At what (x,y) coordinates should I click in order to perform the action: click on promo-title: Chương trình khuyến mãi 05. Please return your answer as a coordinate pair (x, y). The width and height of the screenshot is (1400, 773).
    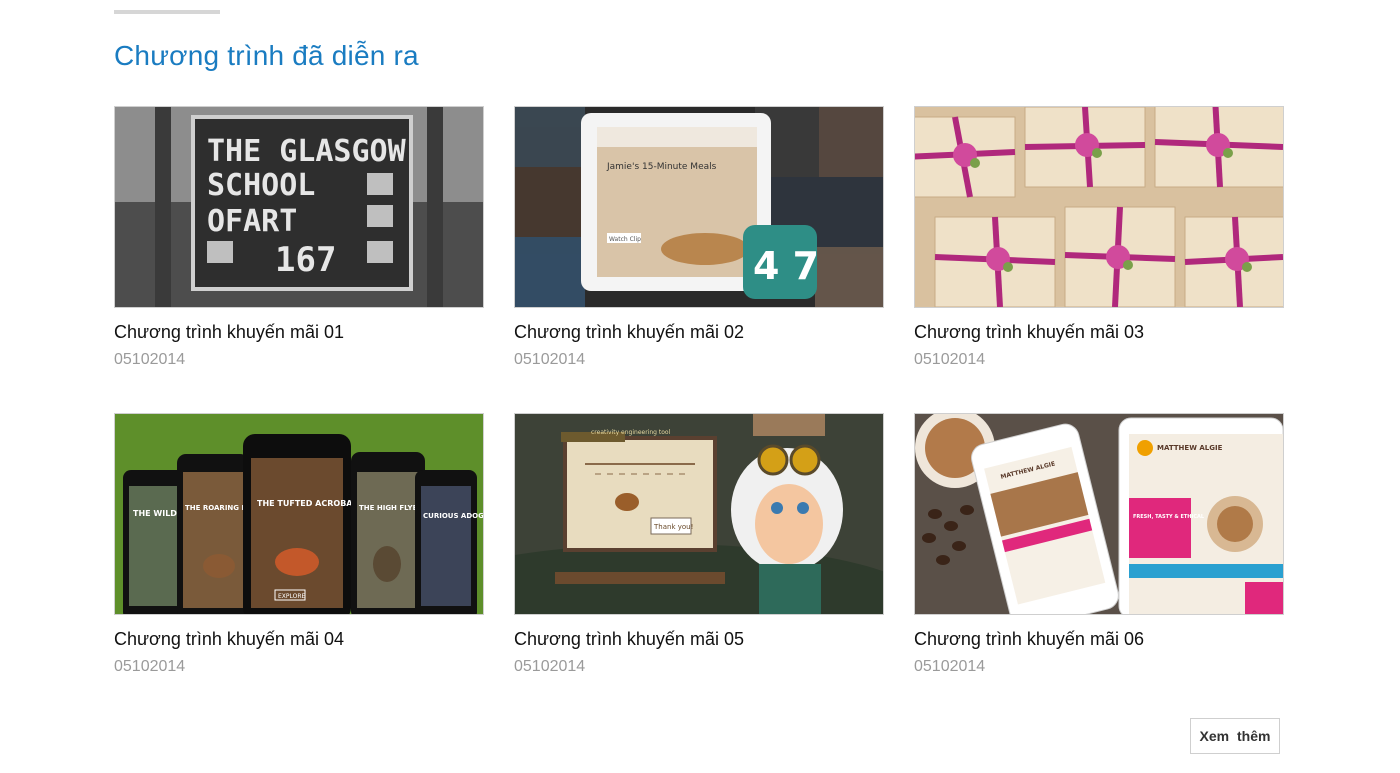
    Looking at the image, I should click on (699, 639).